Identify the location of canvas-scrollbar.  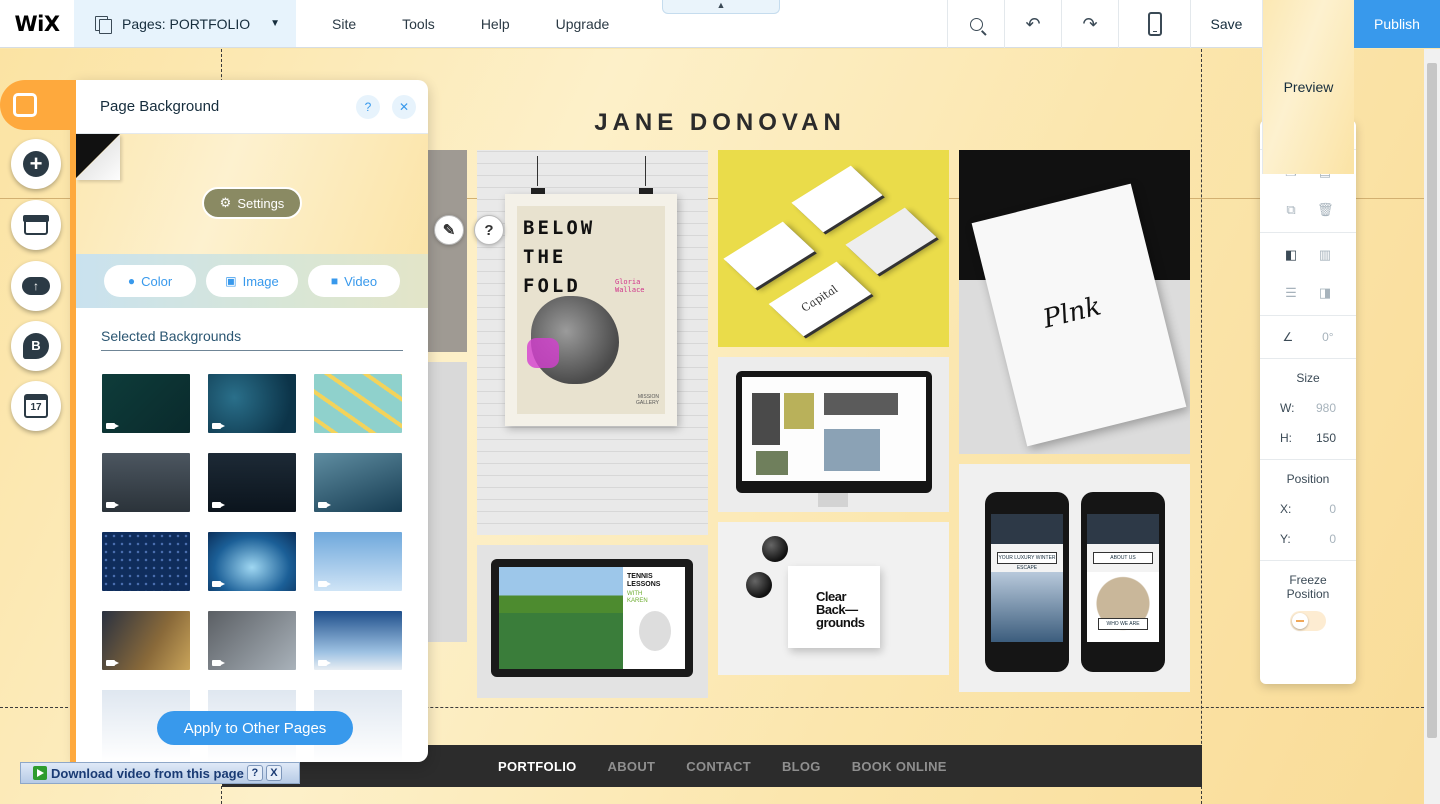
(1432, 426).